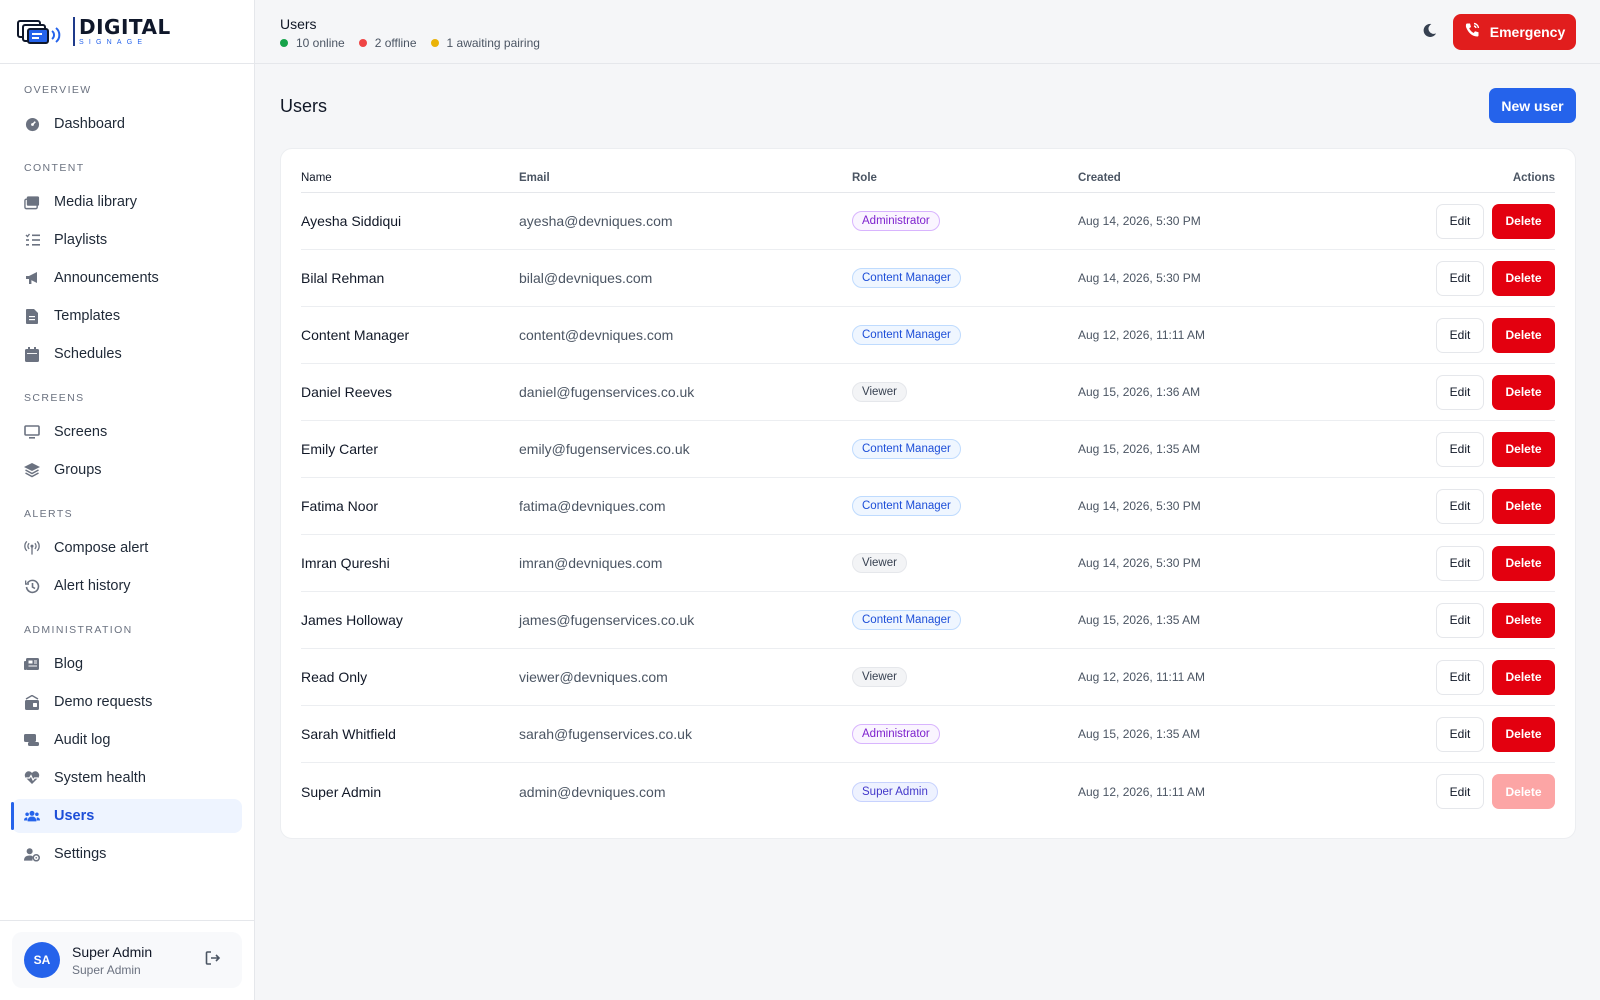  Describe the element at coordinates (1533, 178) in the screenshot. I see `column-header-actions: Actions` at that location.